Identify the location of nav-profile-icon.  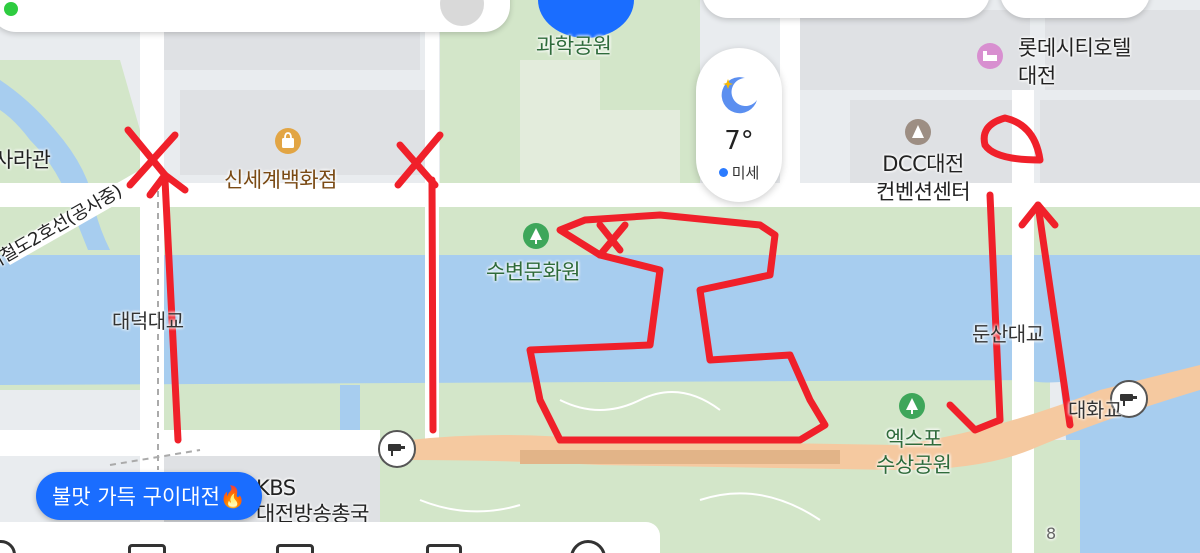
(588, 546).